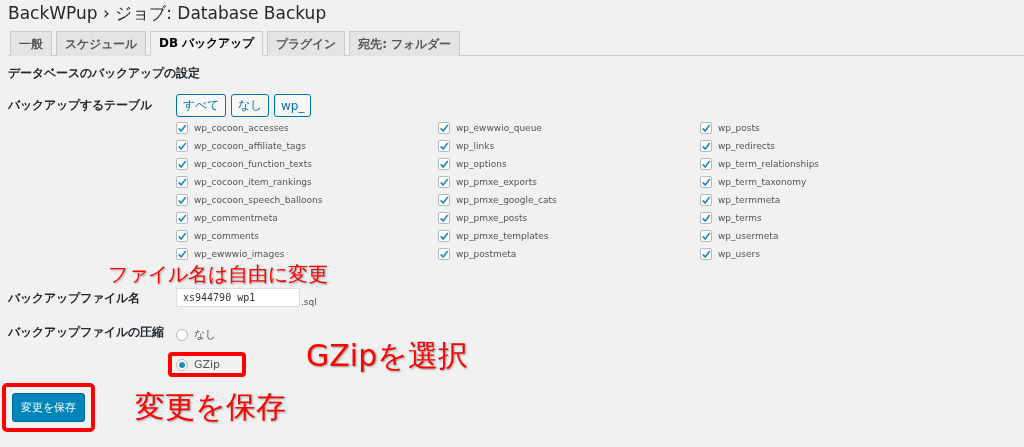 This screenshot has height=447, width=1024. What do you see at coordinates (506, 200) in the screenshot?
I see `table-name: wp_pmxe_google_cats` at bounding box center [506, 200].